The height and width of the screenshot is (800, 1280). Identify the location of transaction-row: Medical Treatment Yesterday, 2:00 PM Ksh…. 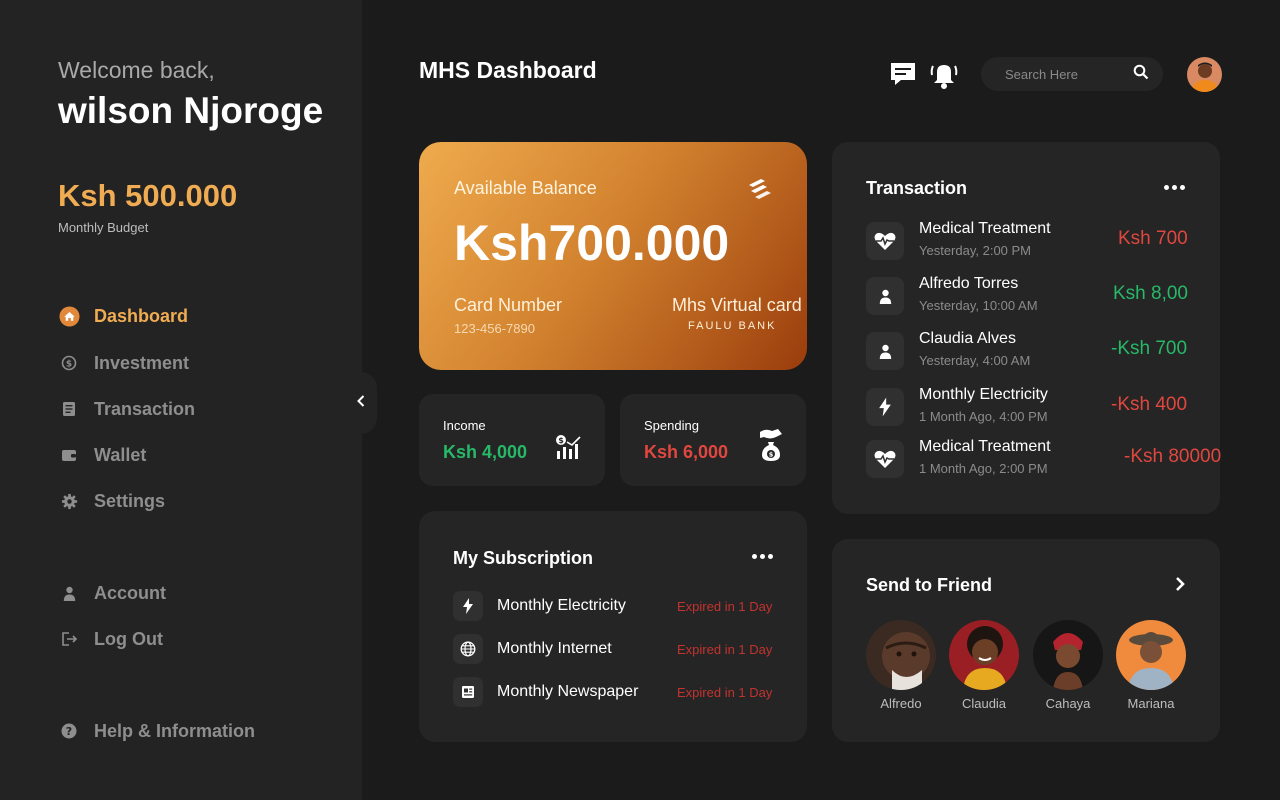
(1046, 240).